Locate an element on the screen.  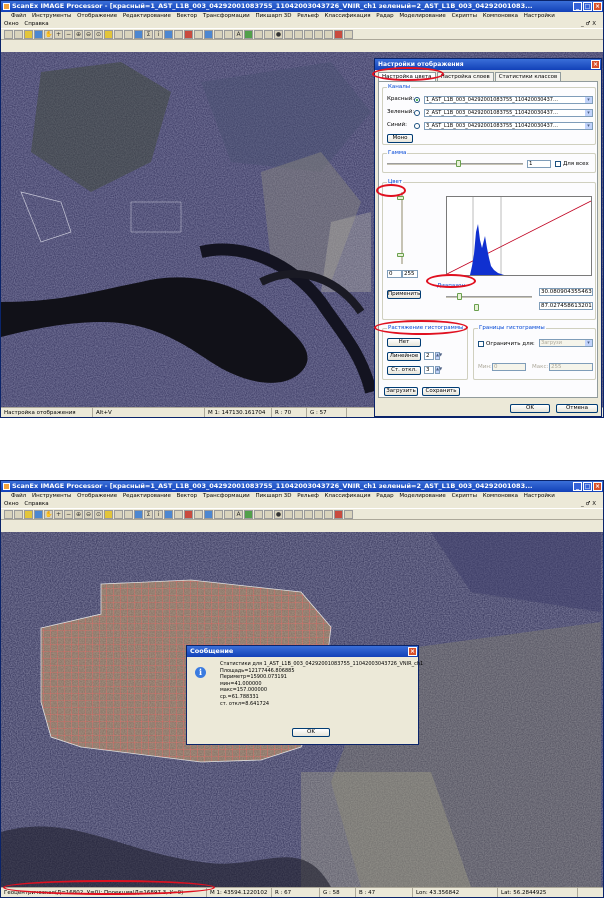
menu-transform: Трансформации is located at coordinates (226, 16).